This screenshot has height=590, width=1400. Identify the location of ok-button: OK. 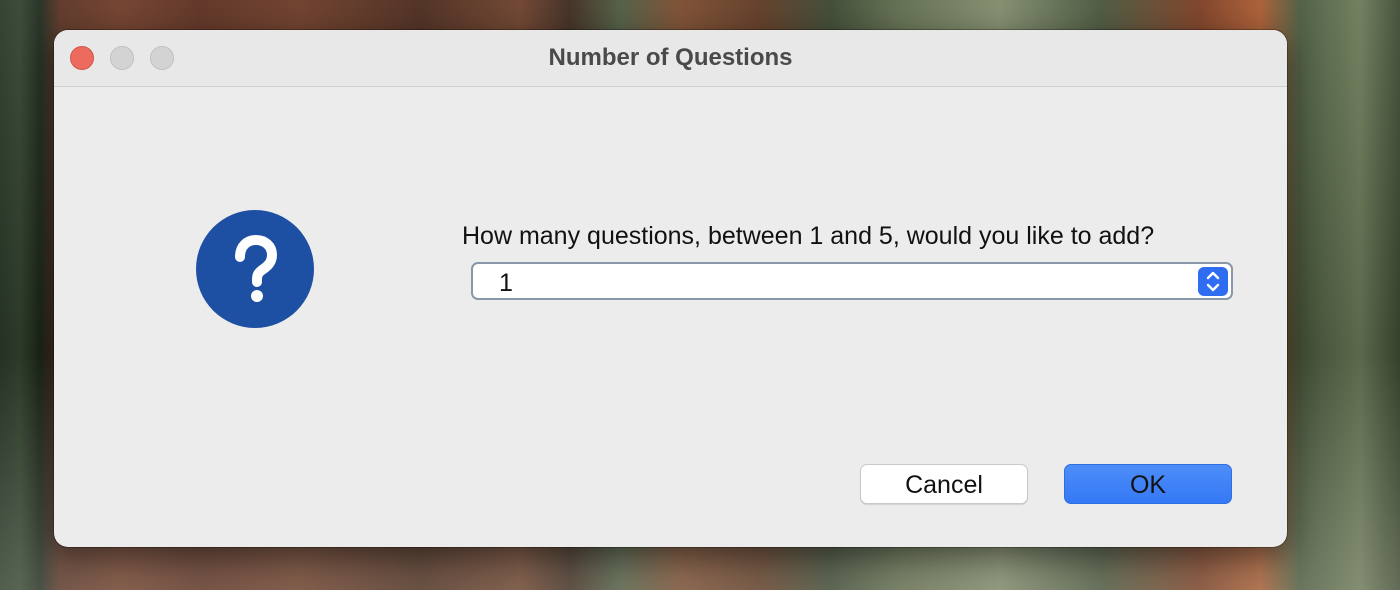
(1148, 484).